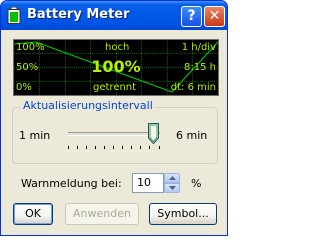 The height and width of the screenshot is (240, 320). I want to click on slider-min-label: 1 min, so click(35, 135).